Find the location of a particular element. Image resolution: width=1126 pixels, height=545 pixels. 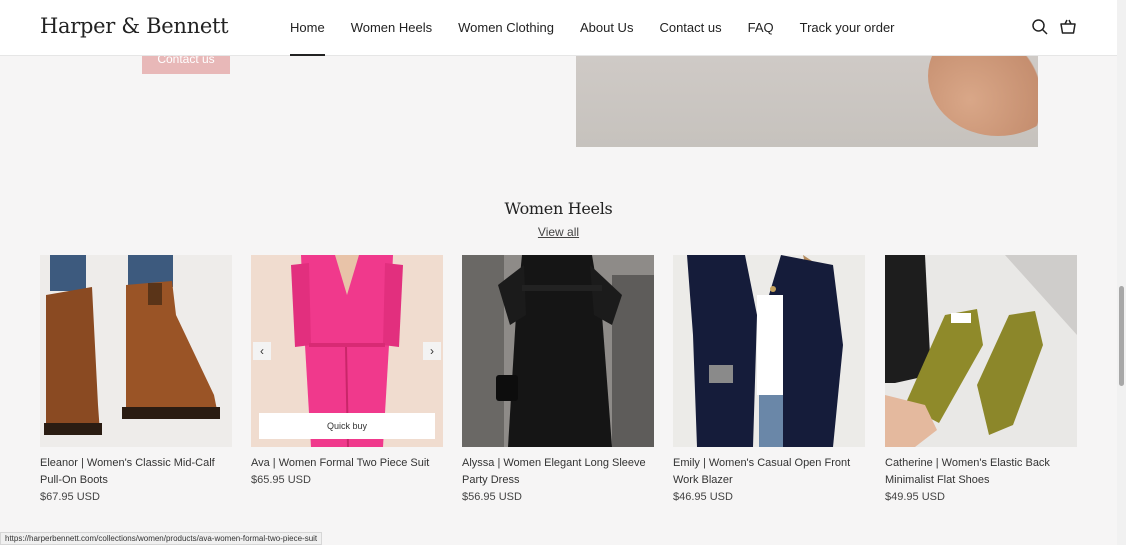

nav-about-us: About Us is located at coordinates (606, 28).